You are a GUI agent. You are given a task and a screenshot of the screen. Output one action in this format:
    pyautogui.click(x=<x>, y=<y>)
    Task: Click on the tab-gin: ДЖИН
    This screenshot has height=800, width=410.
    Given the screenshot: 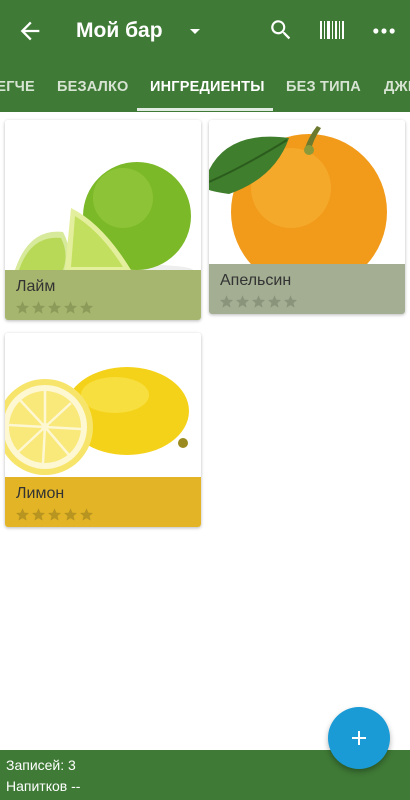 What is the action you would take?
    pyautogui.click(x=397, y=87)
    